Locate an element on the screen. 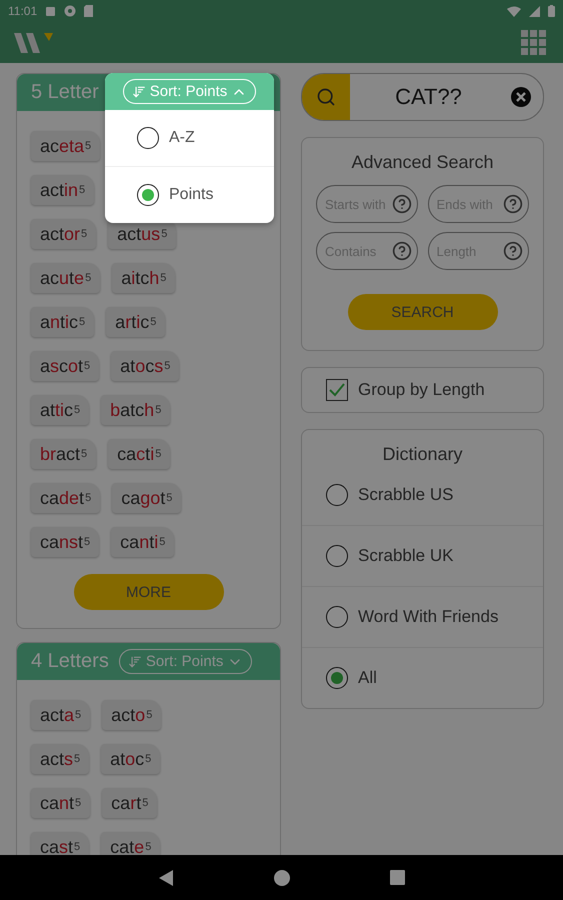 The width and height of the screenshot is (563, 900). card-title: Dictionary is located at coordinates (422, 454).